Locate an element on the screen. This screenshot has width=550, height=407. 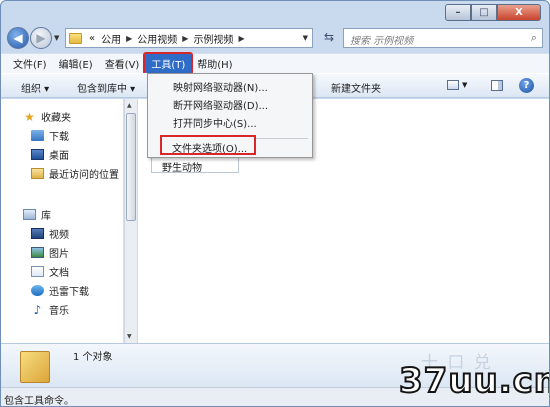
sidebar-item-label: 下载 is located at coordinates (59, 137).